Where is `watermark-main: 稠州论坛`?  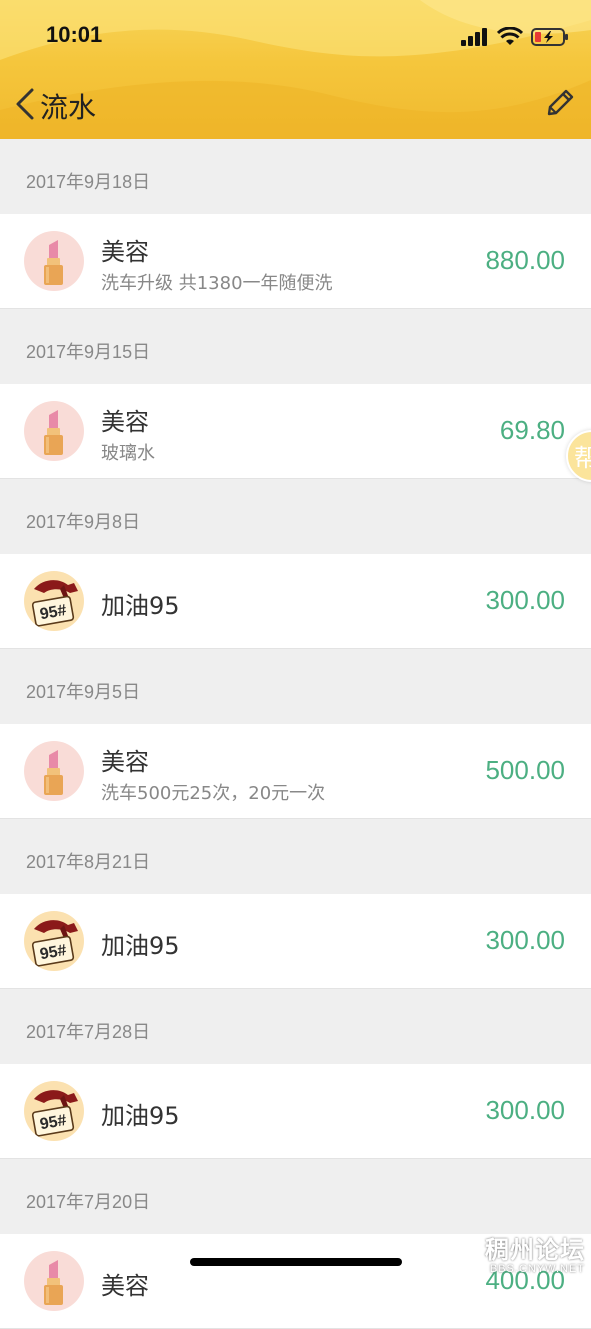 watermark-main: 稠州论坛 is located at coordinates (535, 1250).